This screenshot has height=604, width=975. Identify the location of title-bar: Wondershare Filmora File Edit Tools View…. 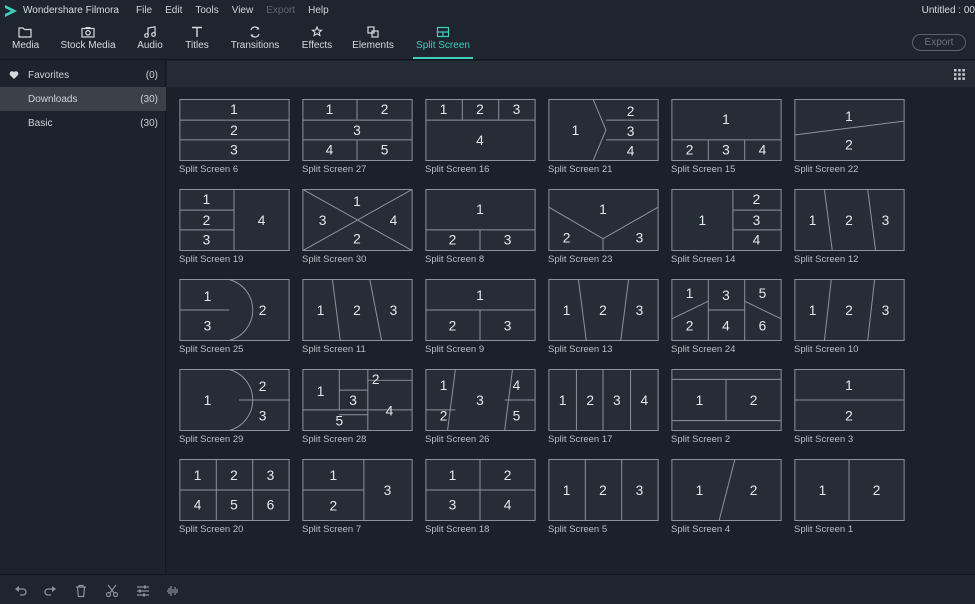
(487, 11).